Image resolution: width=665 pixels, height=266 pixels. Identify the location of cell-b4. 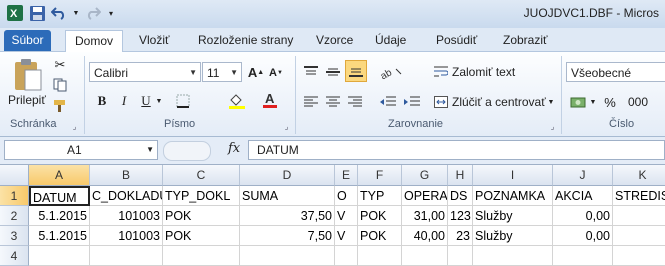
(126, 256).